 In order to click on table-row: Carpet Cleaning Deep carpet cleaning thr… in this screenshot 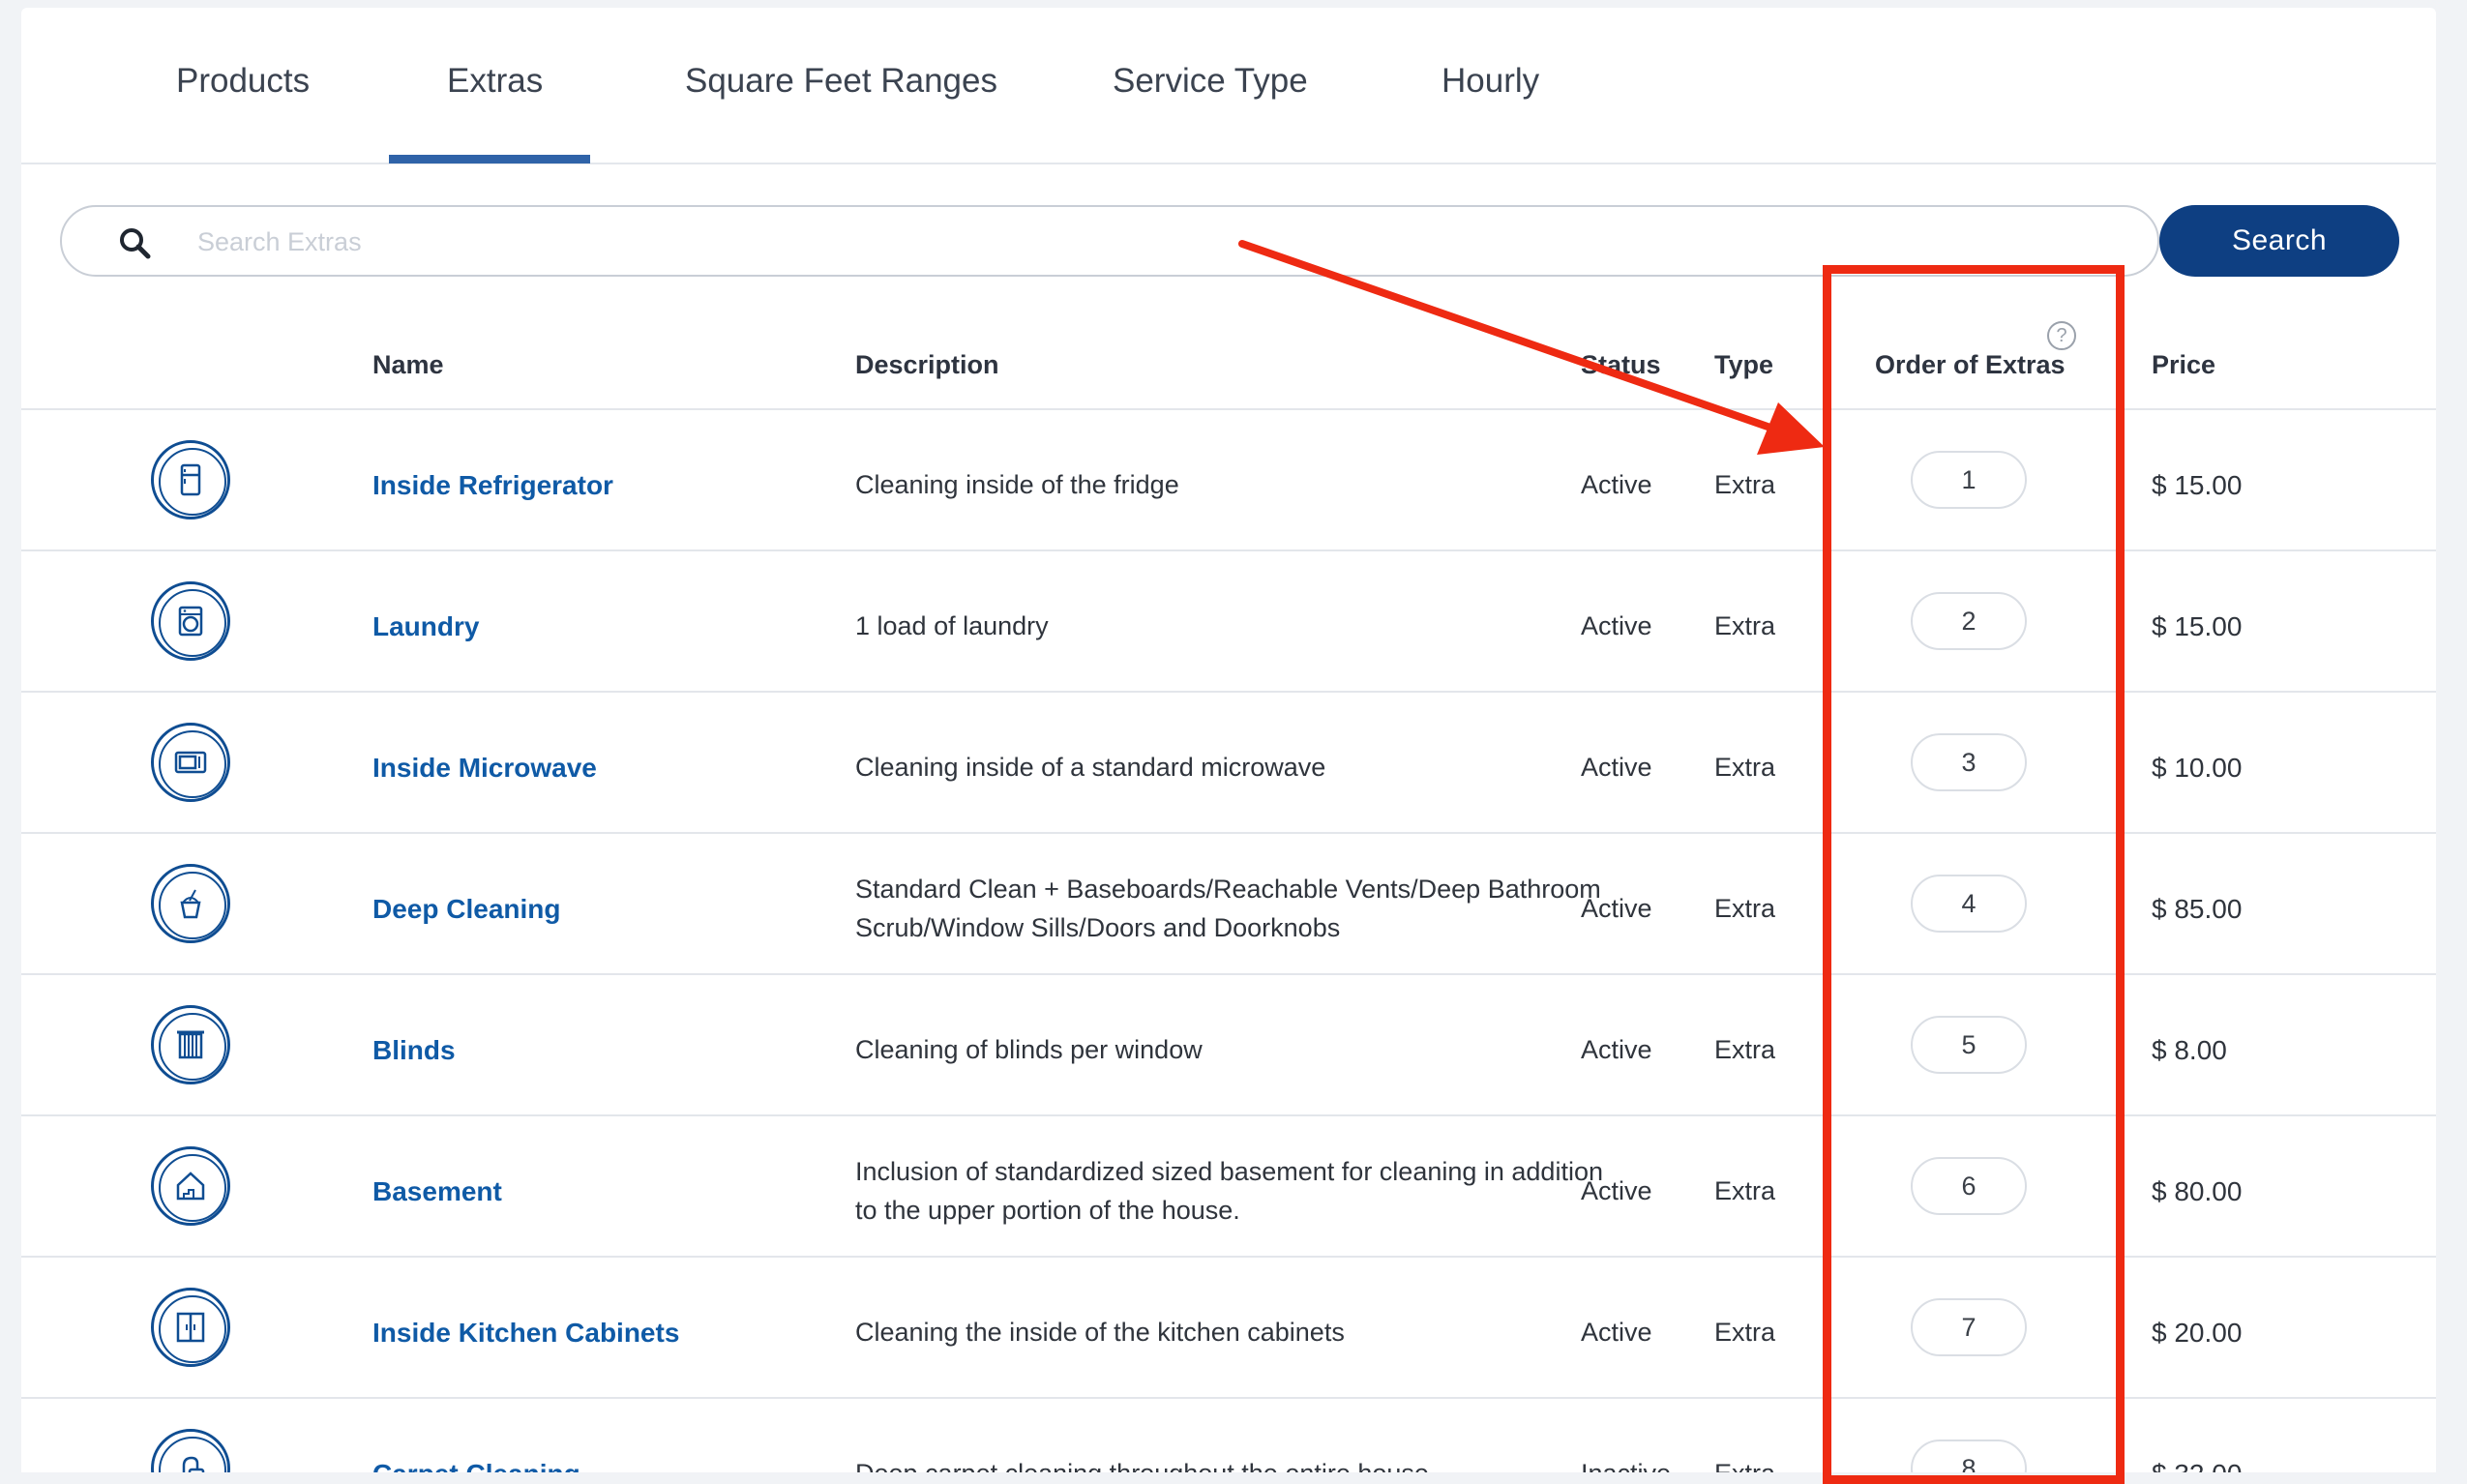, I will do `click(1228, 1435)`.